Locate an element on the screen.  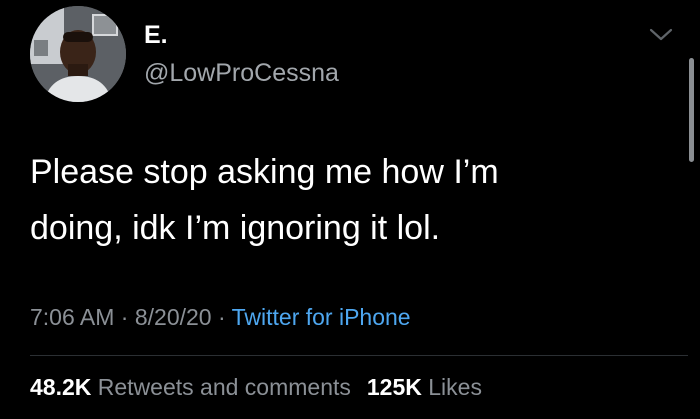
display-name: E. is located at coordinates (156, 35).